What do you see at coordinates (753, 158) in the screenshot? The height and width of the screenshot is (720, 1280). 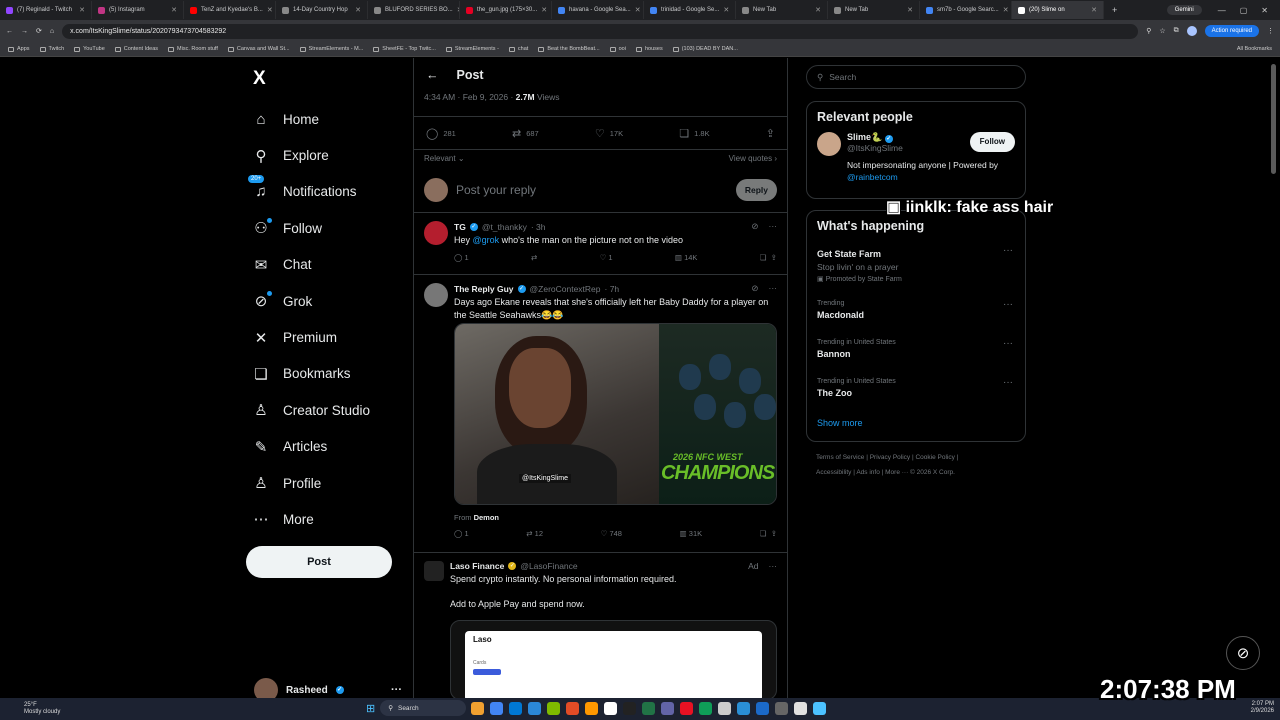 I see `view-quotes-link: View quotes ›` at bounding box center [753, 158].